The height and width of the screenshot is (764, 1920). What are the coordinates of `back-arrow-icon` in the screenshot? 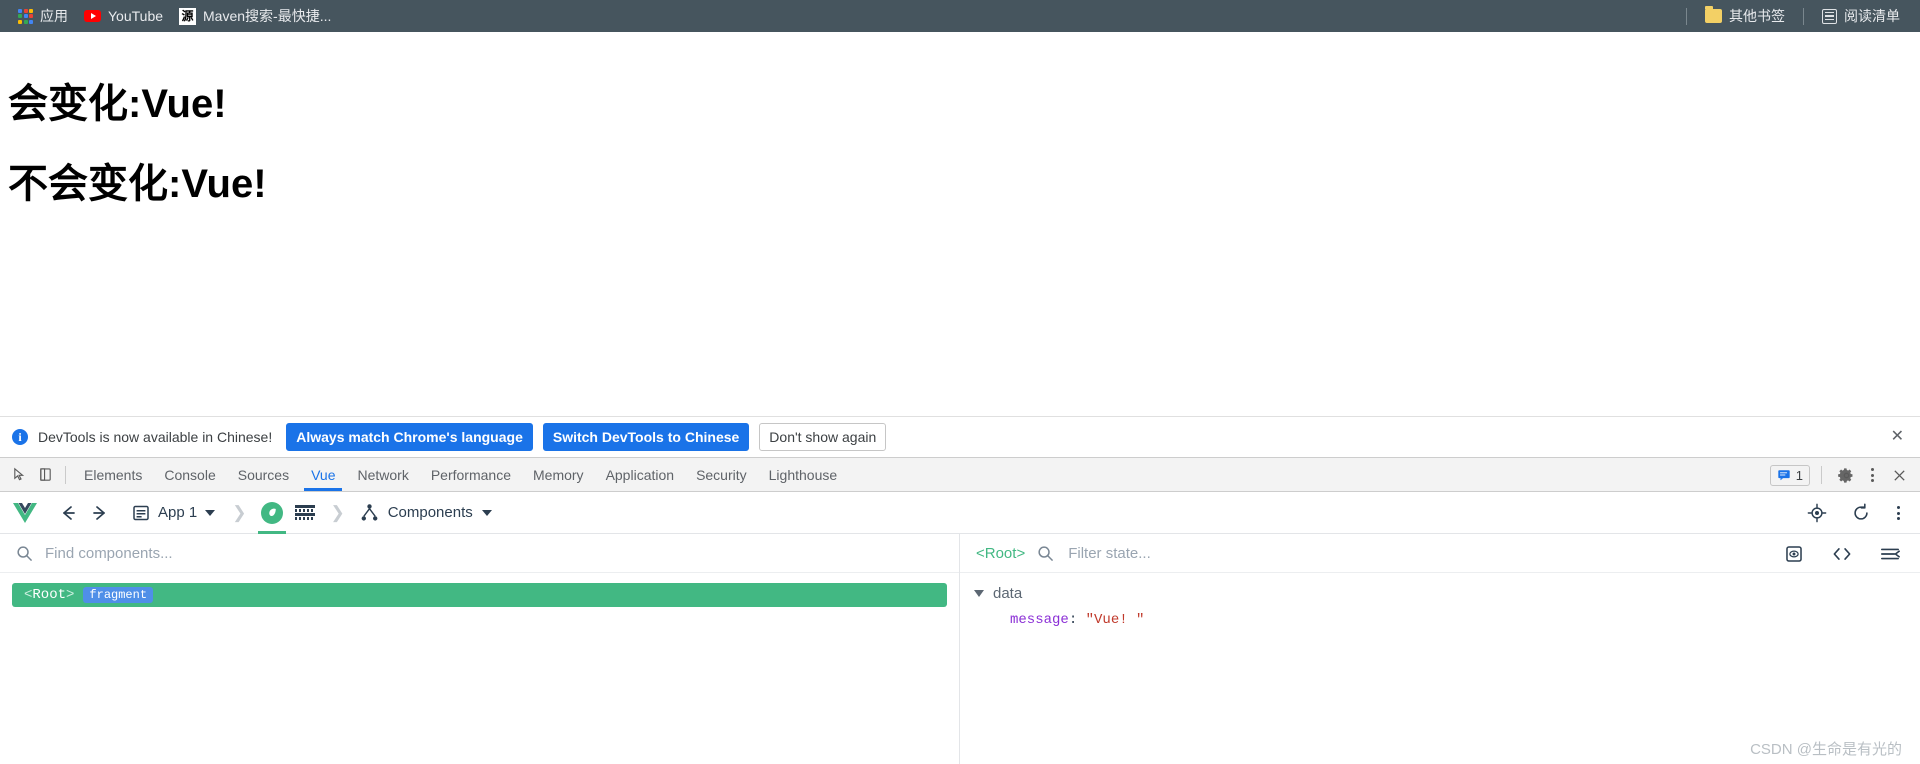 It's located at (68, 513).